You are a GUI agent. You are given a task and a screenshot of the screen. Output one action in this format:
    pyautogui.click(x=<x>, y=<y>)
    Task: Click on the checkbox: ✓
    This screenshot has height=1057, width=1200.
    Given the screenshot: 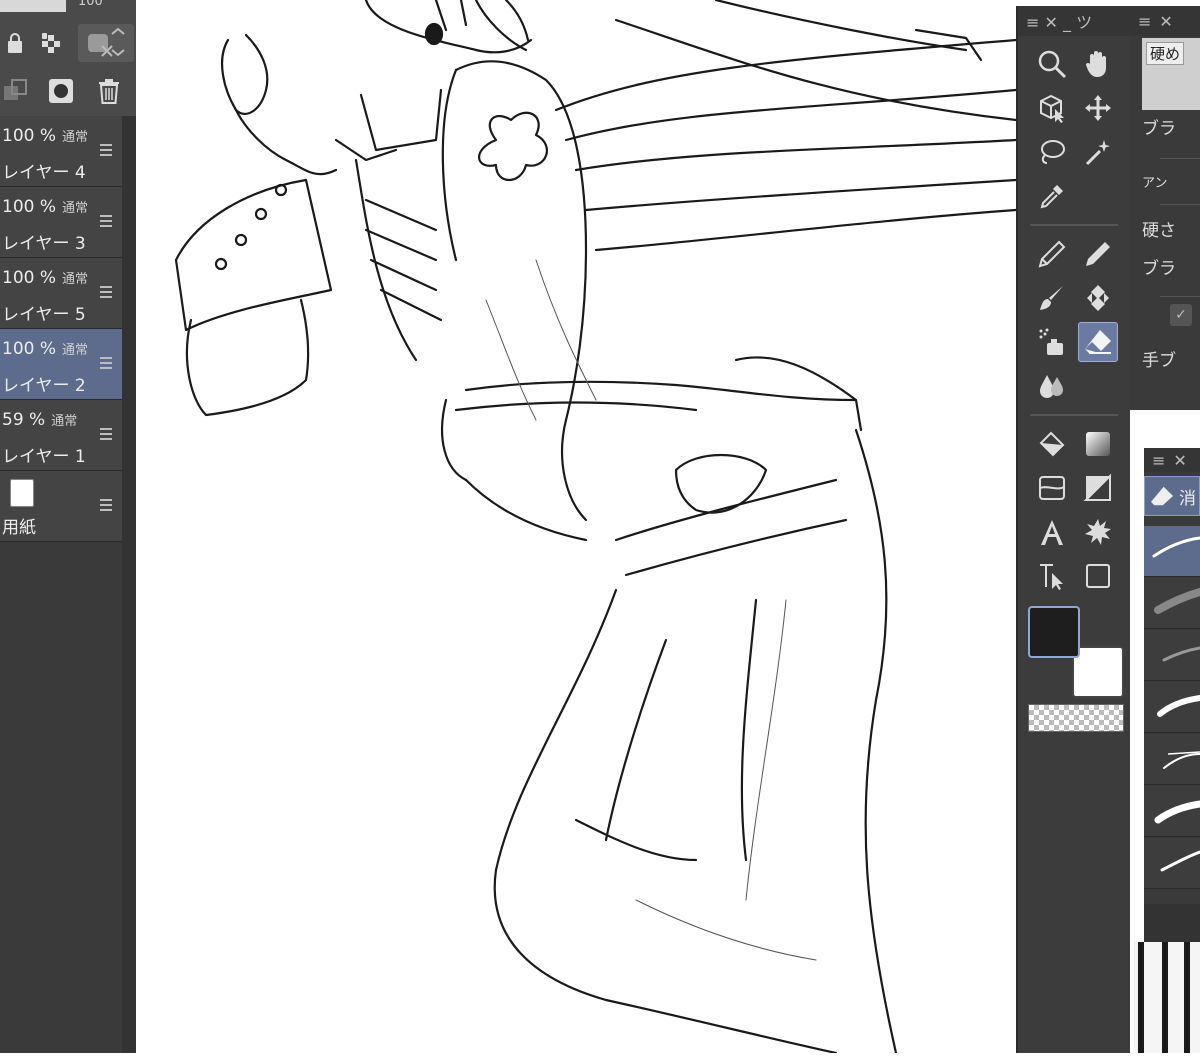 What is the action you would take?
    pyautogui.click(x=1181, y=315)
    